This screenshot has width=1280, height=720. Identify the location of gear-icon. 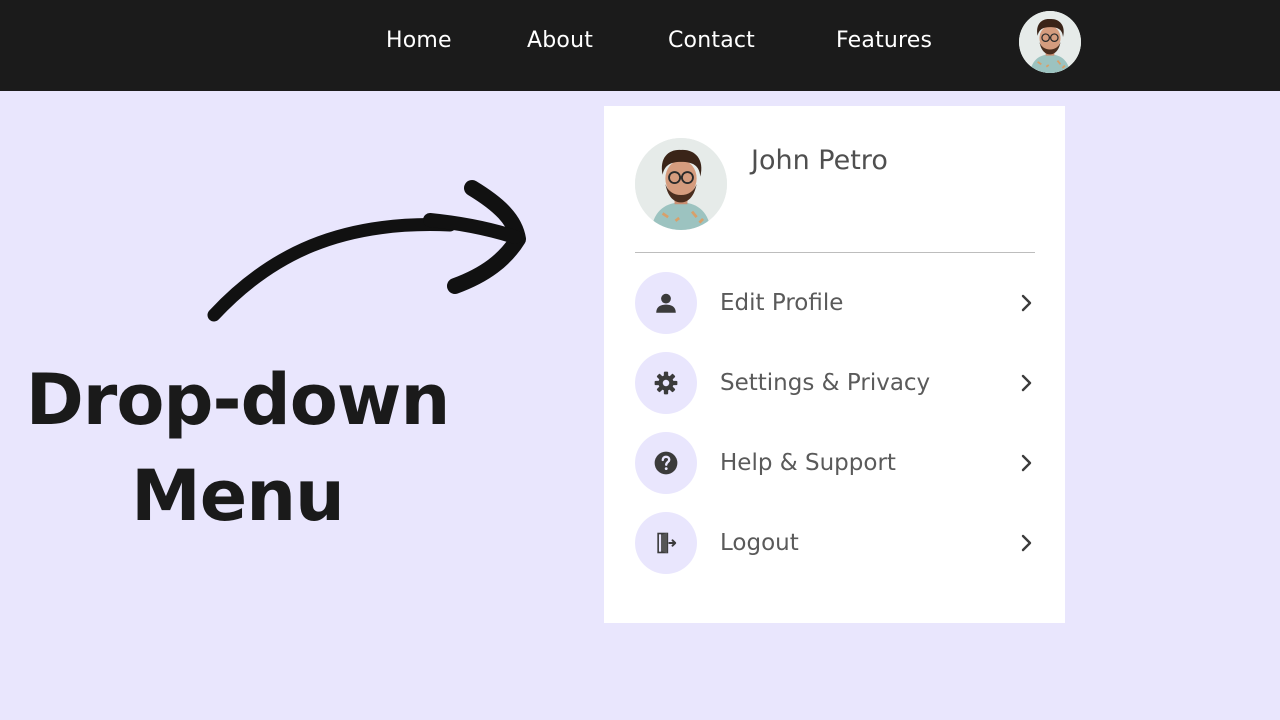
(666, 383).